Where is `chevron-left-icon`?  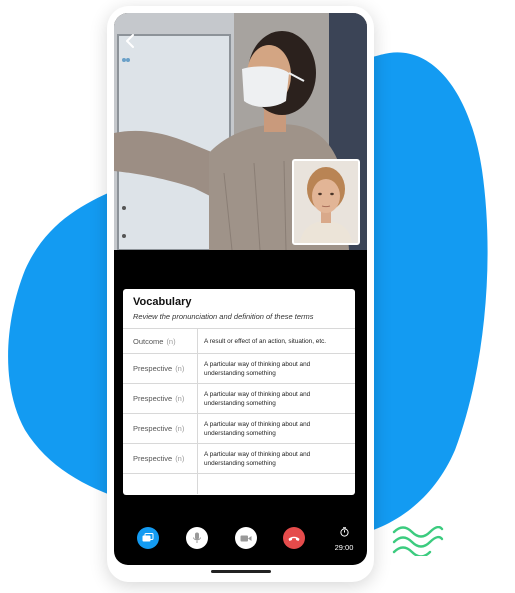
chevron-left-icon is located at coordinates (130, 41).